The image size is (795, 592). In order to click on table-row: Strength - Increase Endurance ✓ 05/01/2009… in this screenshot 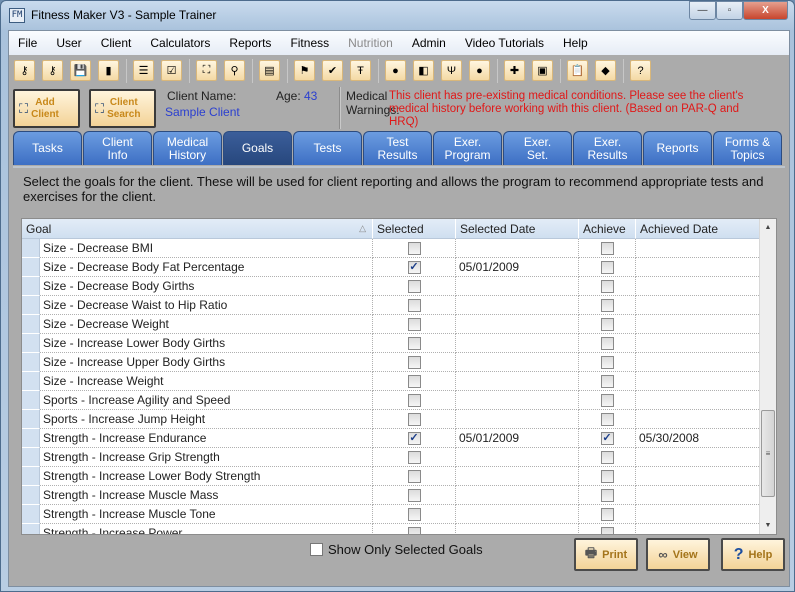, I will do `click(391, 438)`.